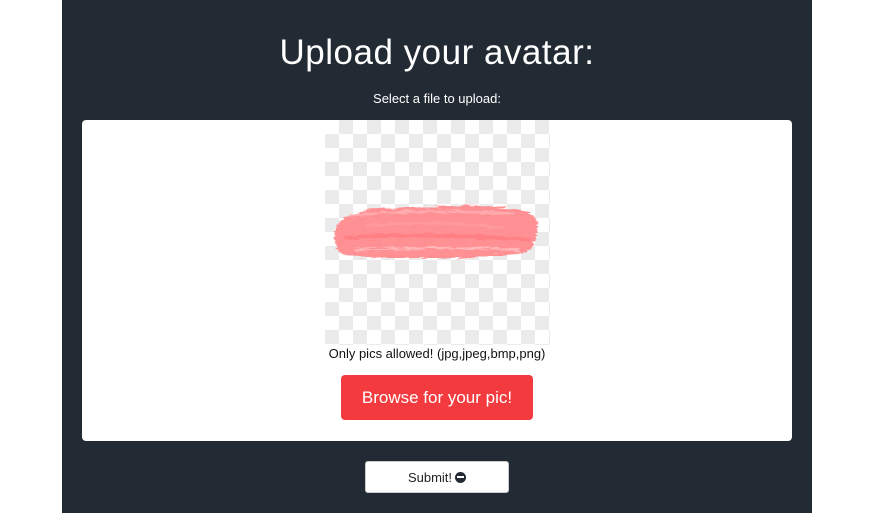 The image size is (874, 524). Describe the element at coordinates (437, 397) in the screenshot. I see `browse-button: Browse for your pic!` at that location.